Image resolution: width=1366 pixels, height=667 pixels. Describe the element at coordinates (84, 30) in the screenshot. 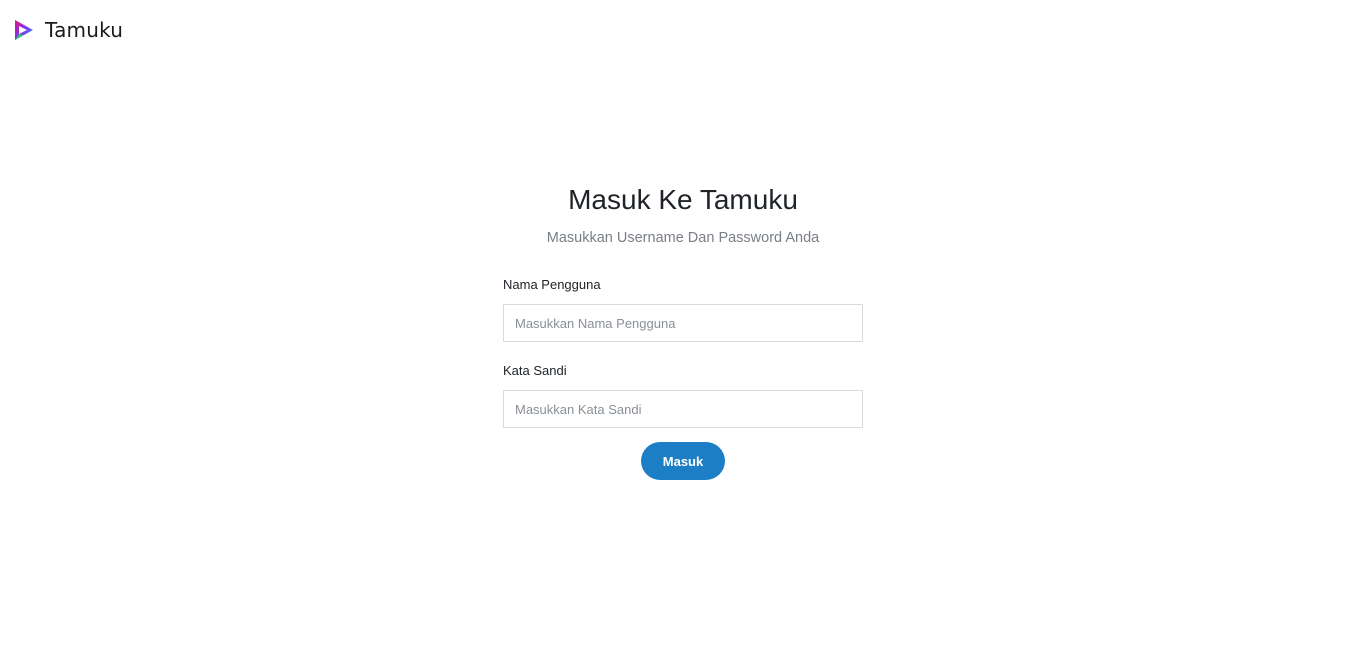

I see `brand-name: Tamuku` at that location.